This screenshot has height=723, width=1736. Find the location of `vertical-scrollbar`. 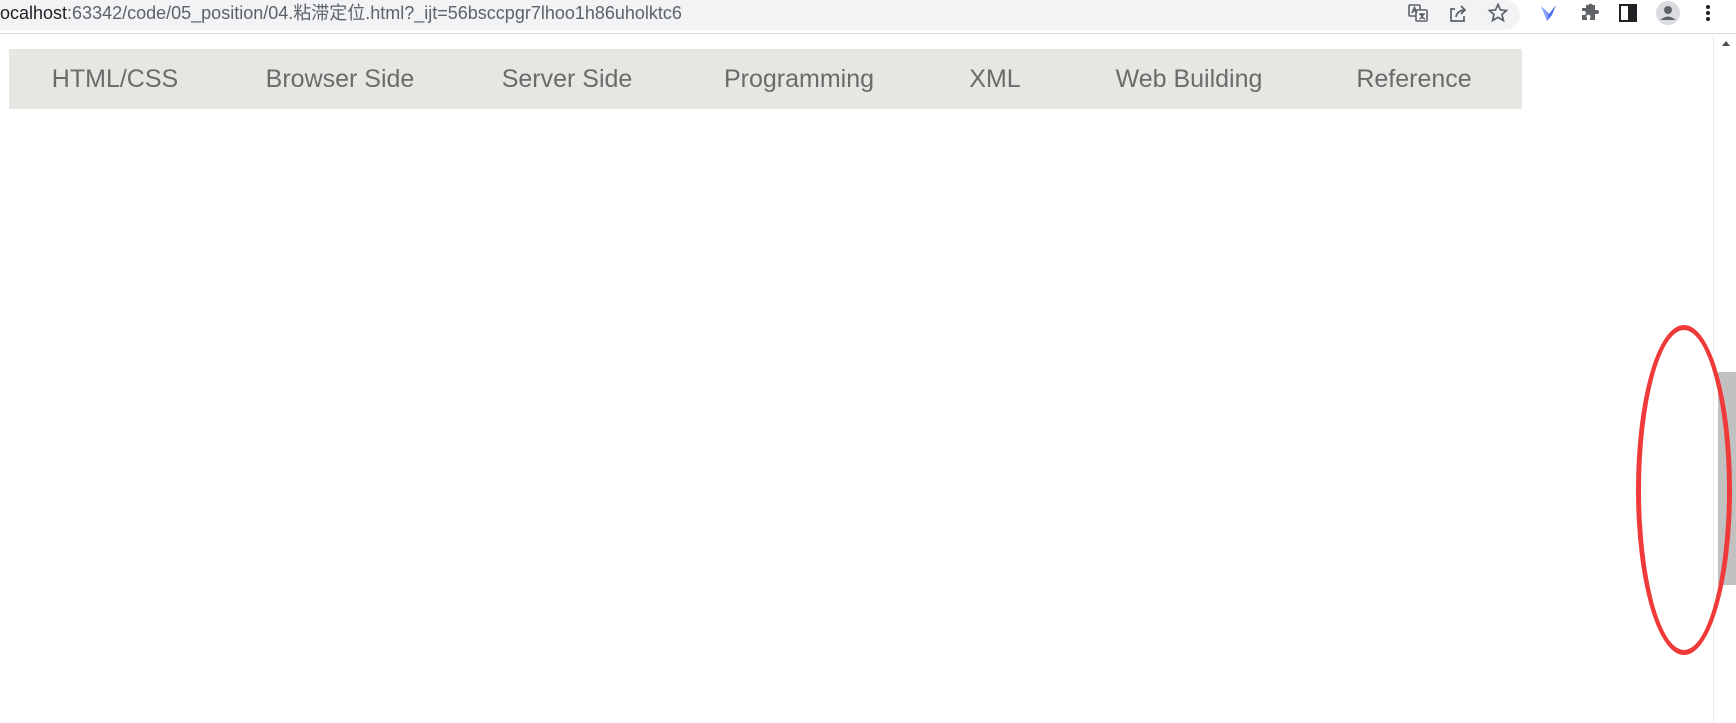

vertical-scrollbar is located at coordinates (1724, 379).